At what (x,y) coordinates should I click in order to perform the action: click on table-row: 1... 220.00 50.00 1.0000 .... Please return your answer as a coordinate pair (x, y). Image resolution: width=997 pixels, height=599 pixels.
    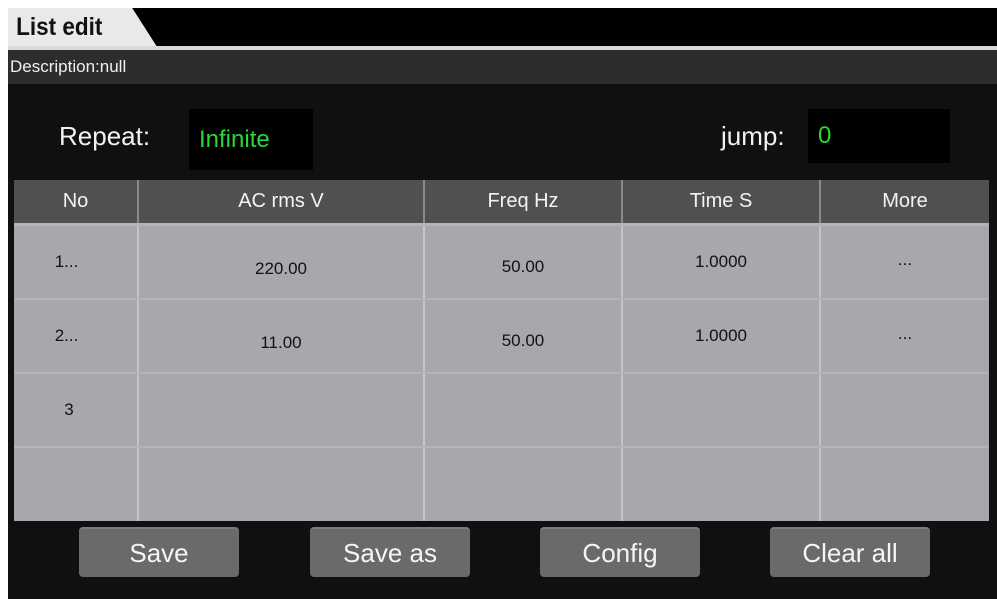
    Looking at the image, I should click on (501, 262).